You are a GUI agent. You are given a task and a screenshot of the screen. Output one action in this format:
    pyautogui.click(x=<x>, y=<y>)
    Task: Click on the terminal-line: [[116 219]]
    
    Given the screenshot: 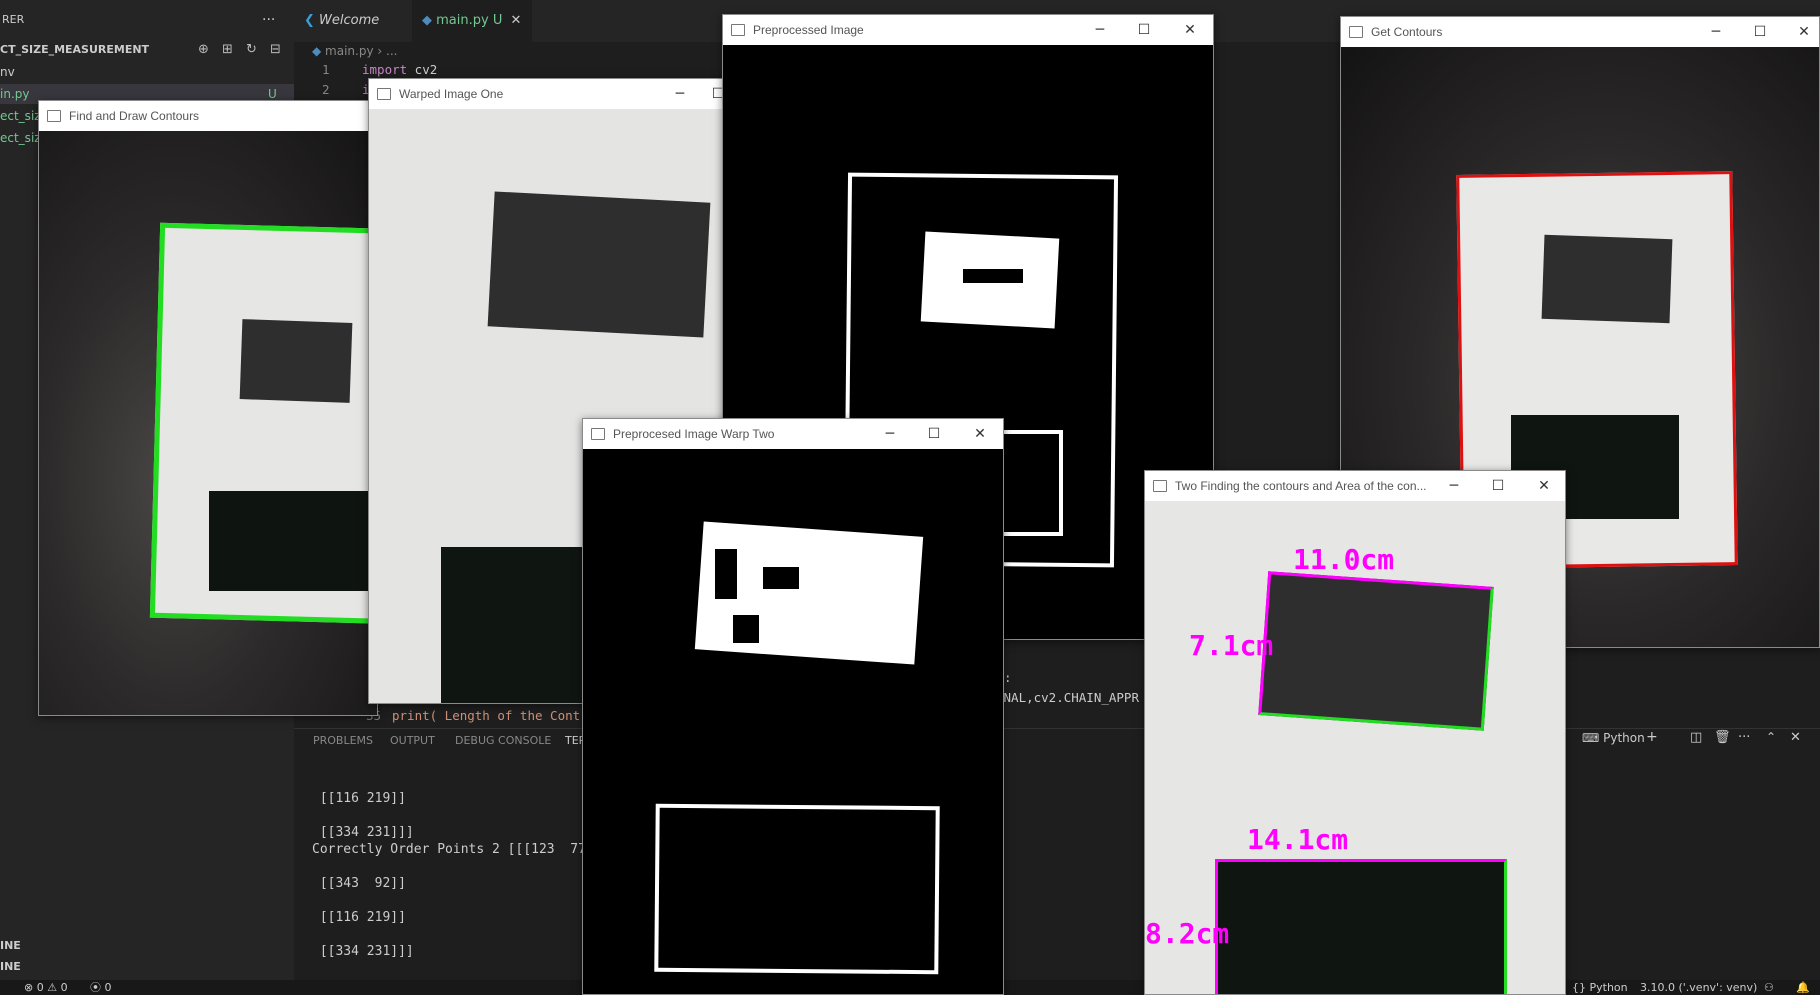 What is the action you would take?
    pyautogui.click(x=359, y=917)
    